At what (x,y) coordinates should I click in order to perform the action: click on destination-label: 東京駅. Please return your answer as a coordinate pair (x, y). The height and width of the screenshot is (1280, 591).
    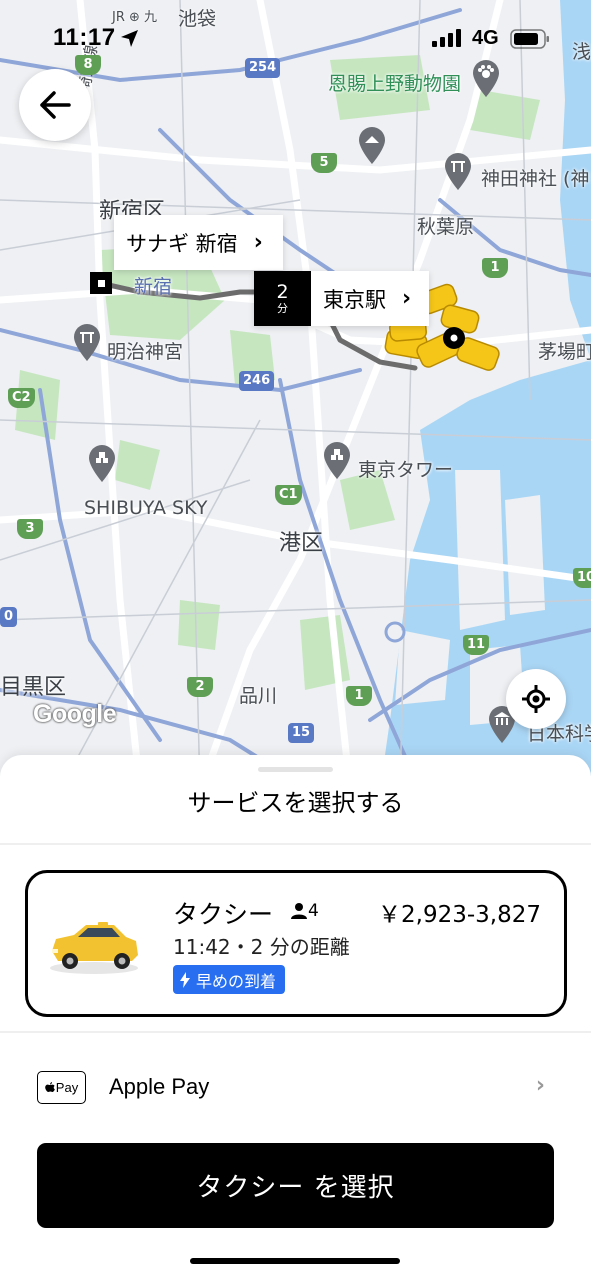
    Looking at the image, I should click on (354, 299).